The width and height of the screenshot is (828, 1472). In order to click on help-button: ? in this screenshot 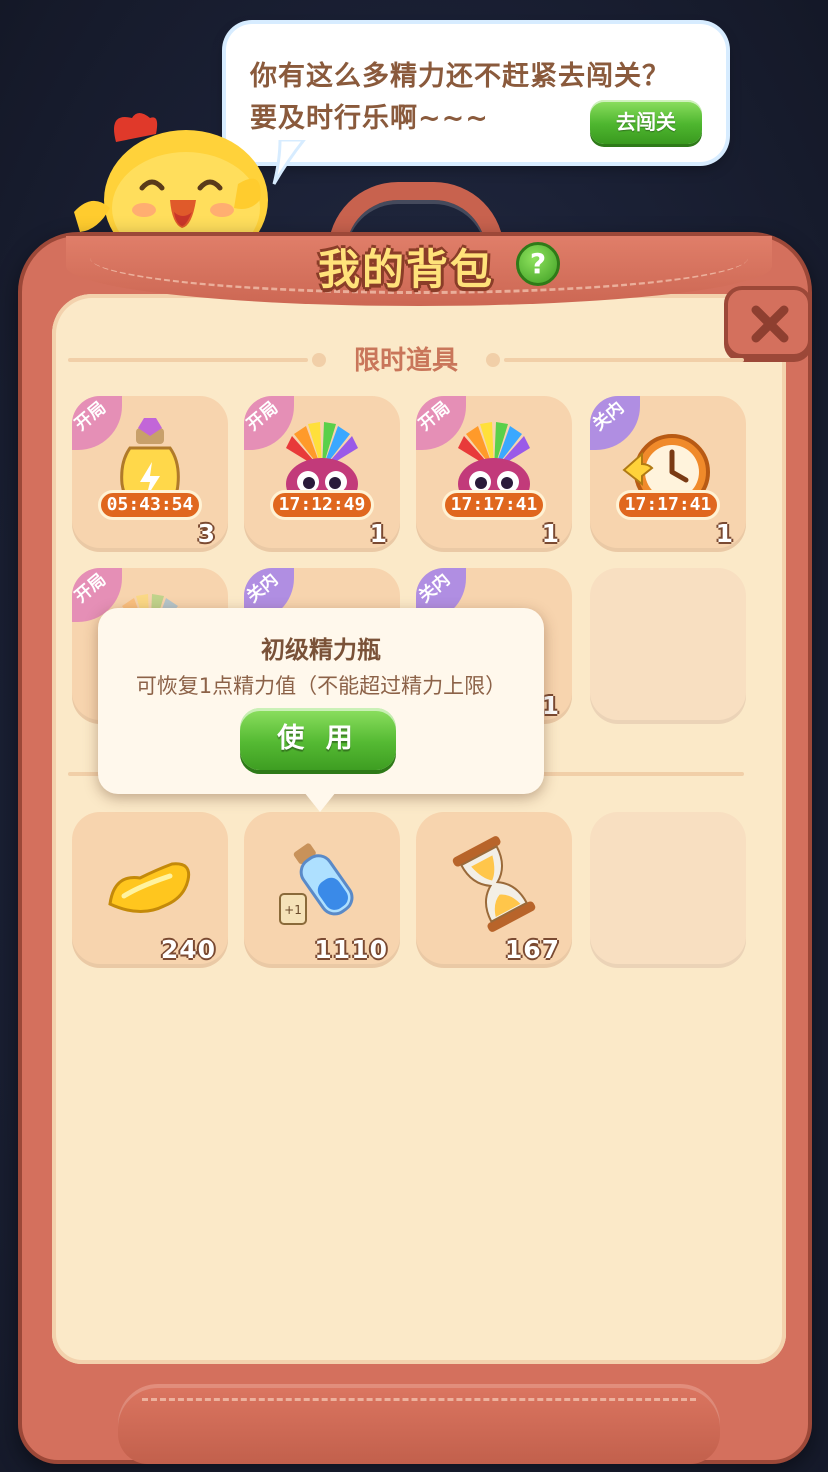, I will do `click(538, 264)`.